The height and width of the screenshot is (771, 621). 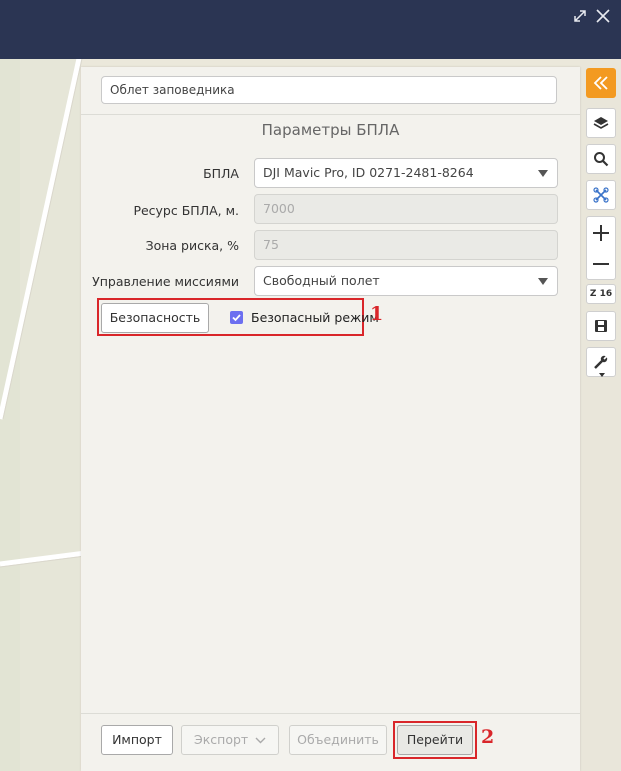 What do you see at coordinates (155, 318) in the screenshot?
I see `safety-button: Безопасность` at bounding box center [155, 318].